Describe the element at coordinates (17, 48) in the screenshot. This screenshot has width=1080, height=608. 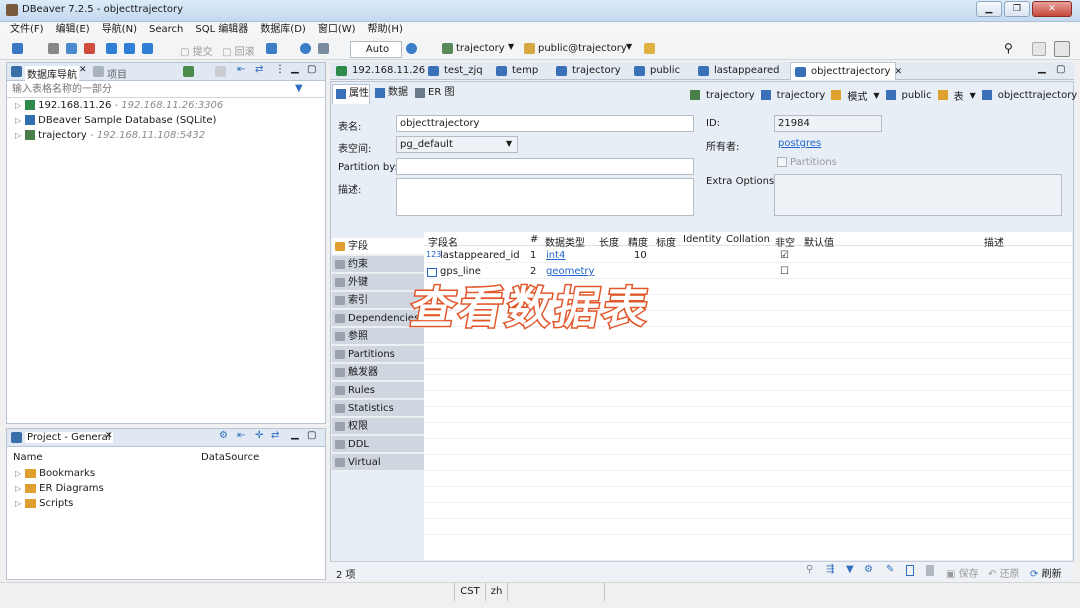
I see `connect-icon` at that location.